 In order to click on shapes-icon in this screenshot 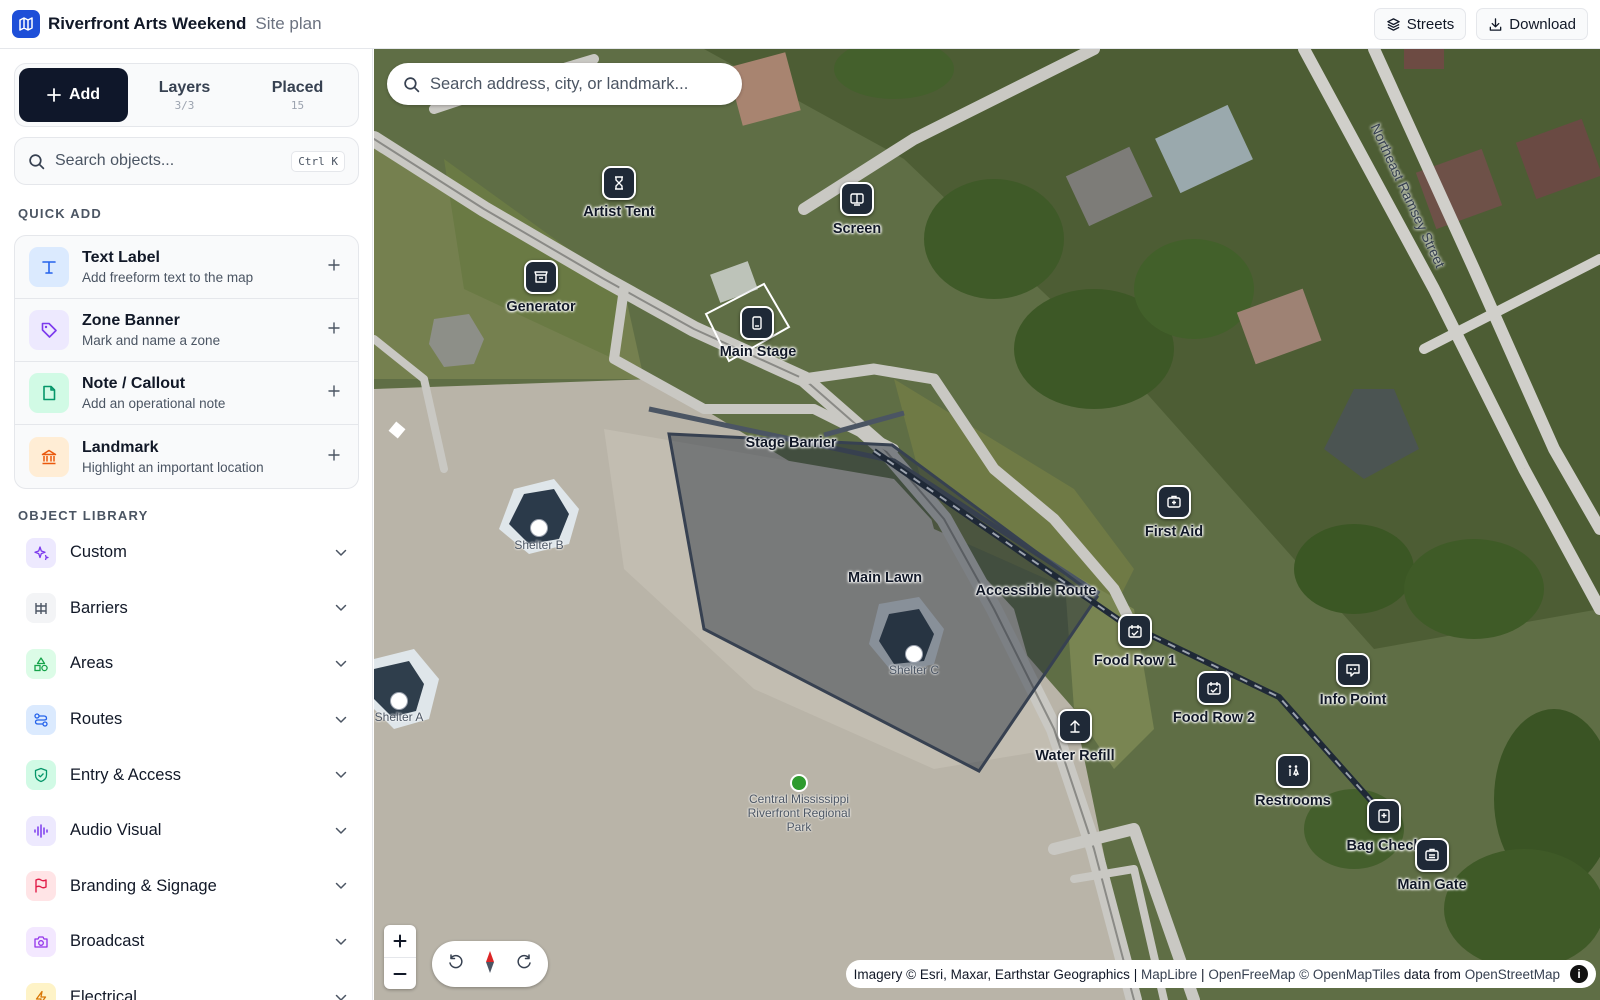, I will do `click(41, 663)`.